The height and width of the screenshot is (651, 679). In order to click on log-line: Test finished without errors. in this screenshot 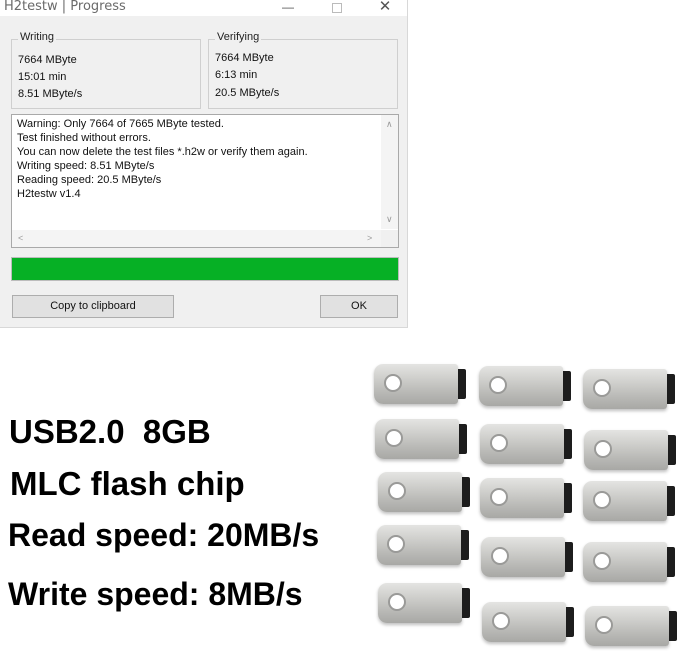, I will do `click(84, 138)`.